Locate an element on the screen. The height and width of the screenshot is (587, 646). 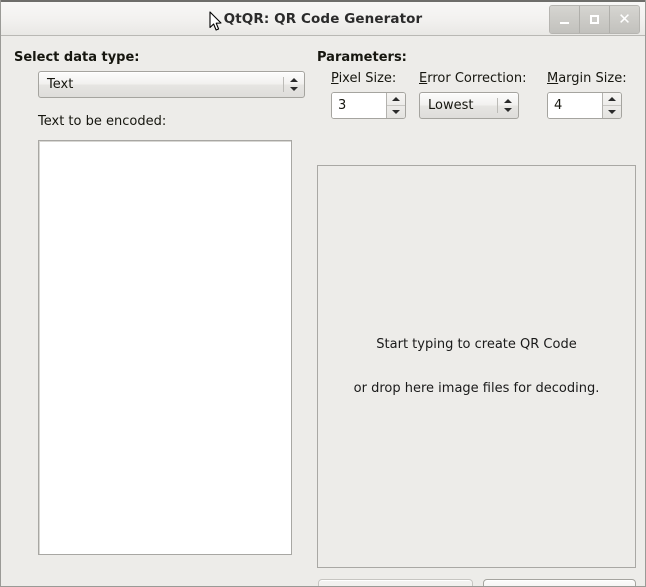
margin-size-increment-button is located at coordinates (612, 99).